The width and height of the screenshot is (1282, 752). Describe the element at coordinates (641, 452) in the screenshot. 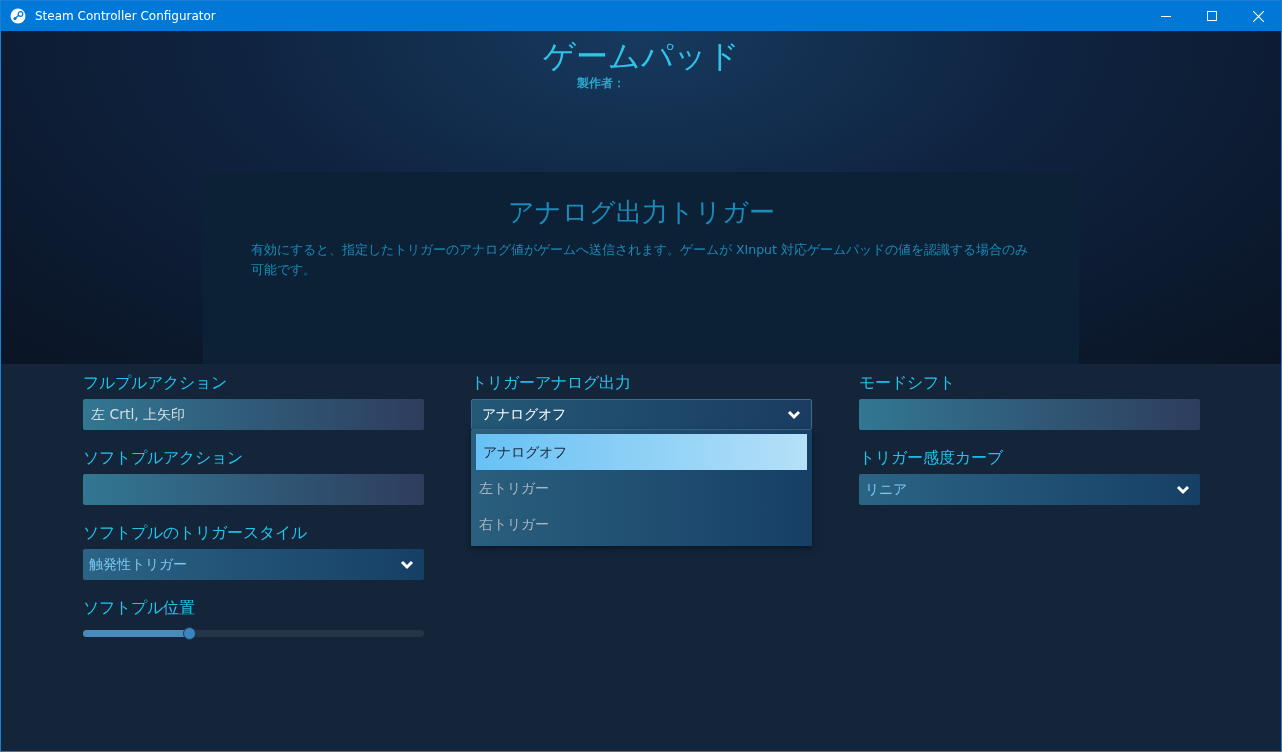

I see `dropdown-option: アナログオフ` at that location.